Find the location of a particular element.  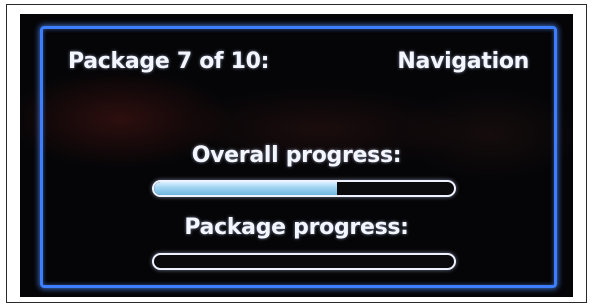

overall-progress-fill is located at coordinates (245, 188).